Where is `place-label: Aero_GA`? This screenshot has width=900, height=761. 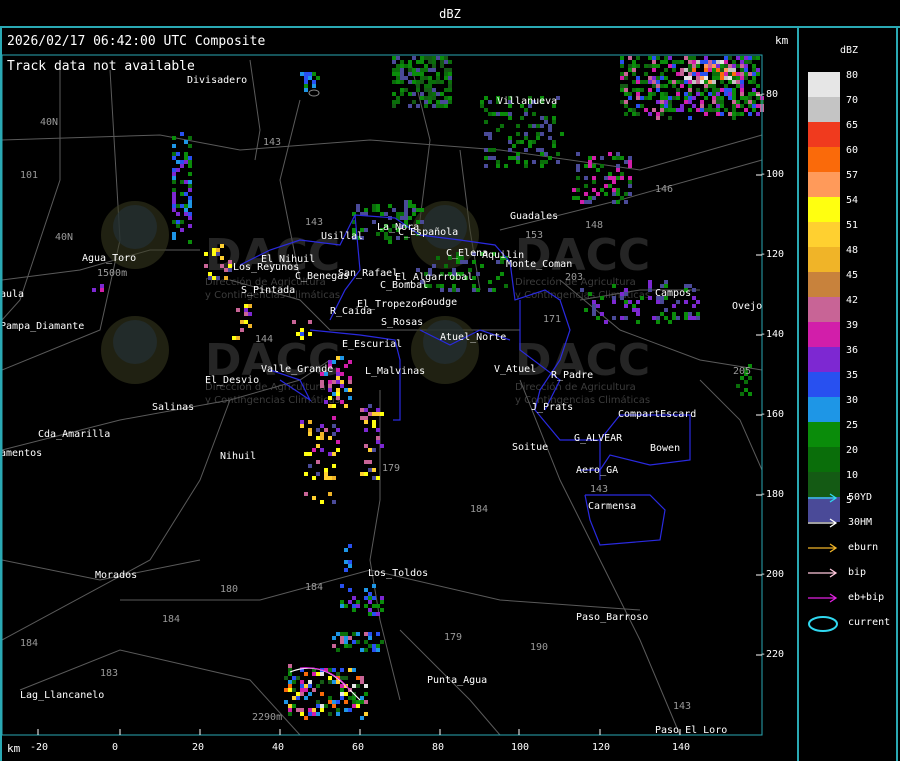 place-label: Aero_GA is located at coordinates (597, 470).